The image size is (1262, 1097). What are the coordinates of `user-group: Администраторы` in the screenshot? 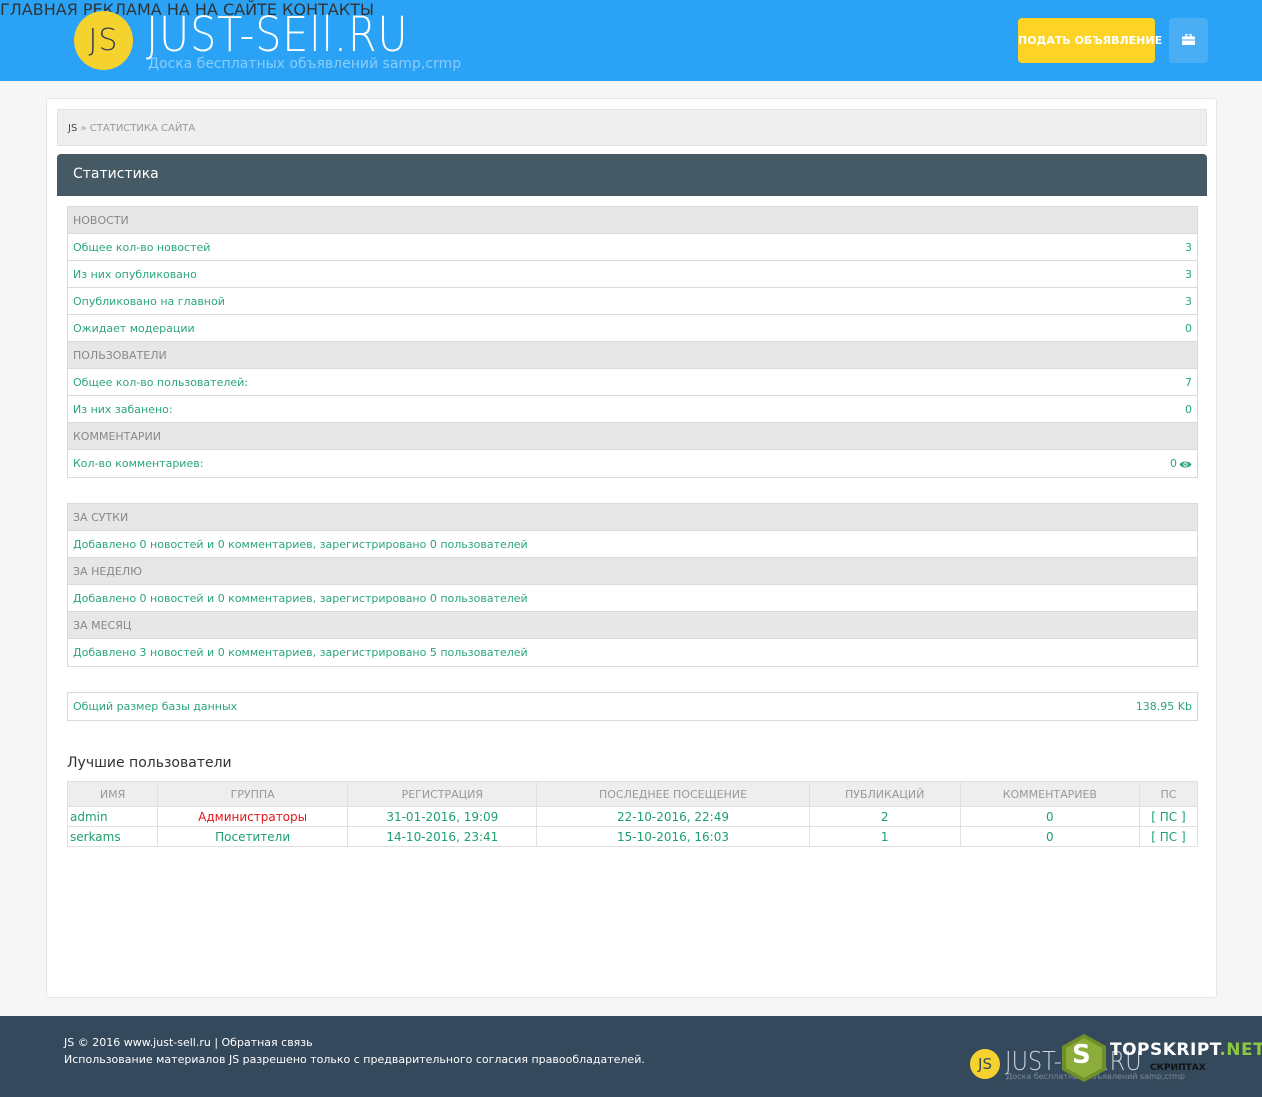 It's located at (253, 816).